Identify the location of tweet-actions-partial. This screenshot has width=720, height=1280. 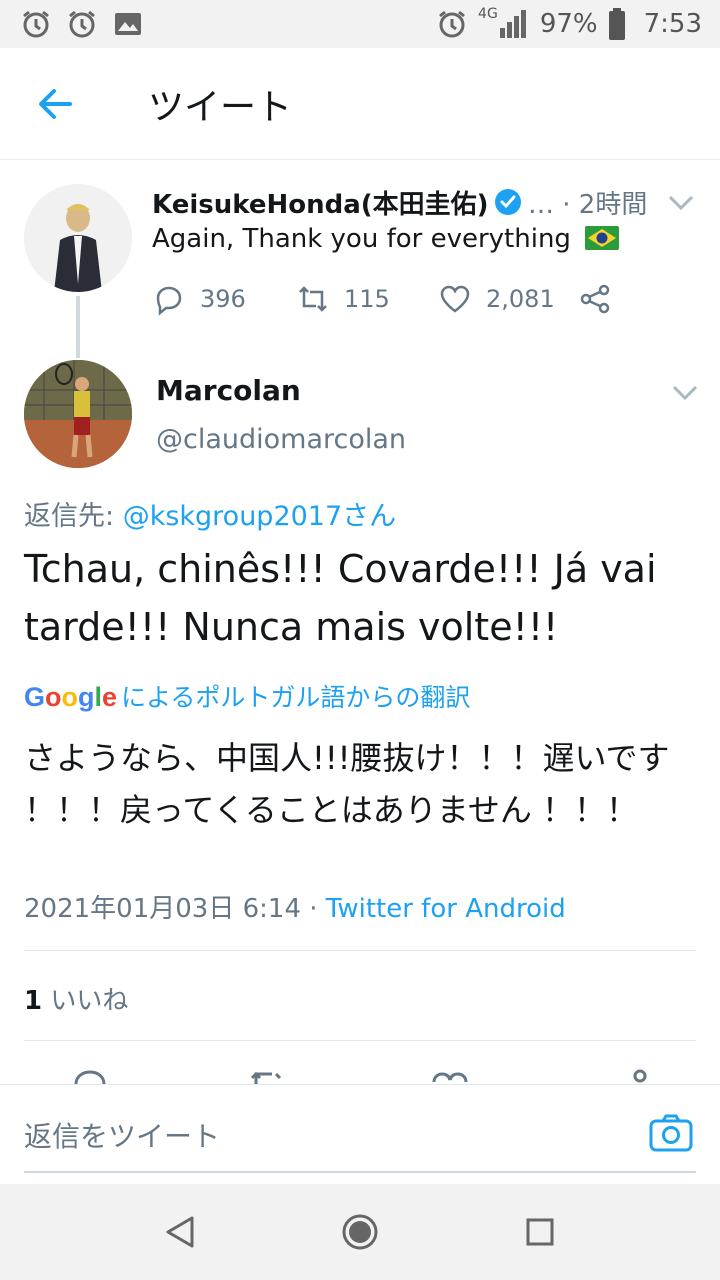
(360, 1075).